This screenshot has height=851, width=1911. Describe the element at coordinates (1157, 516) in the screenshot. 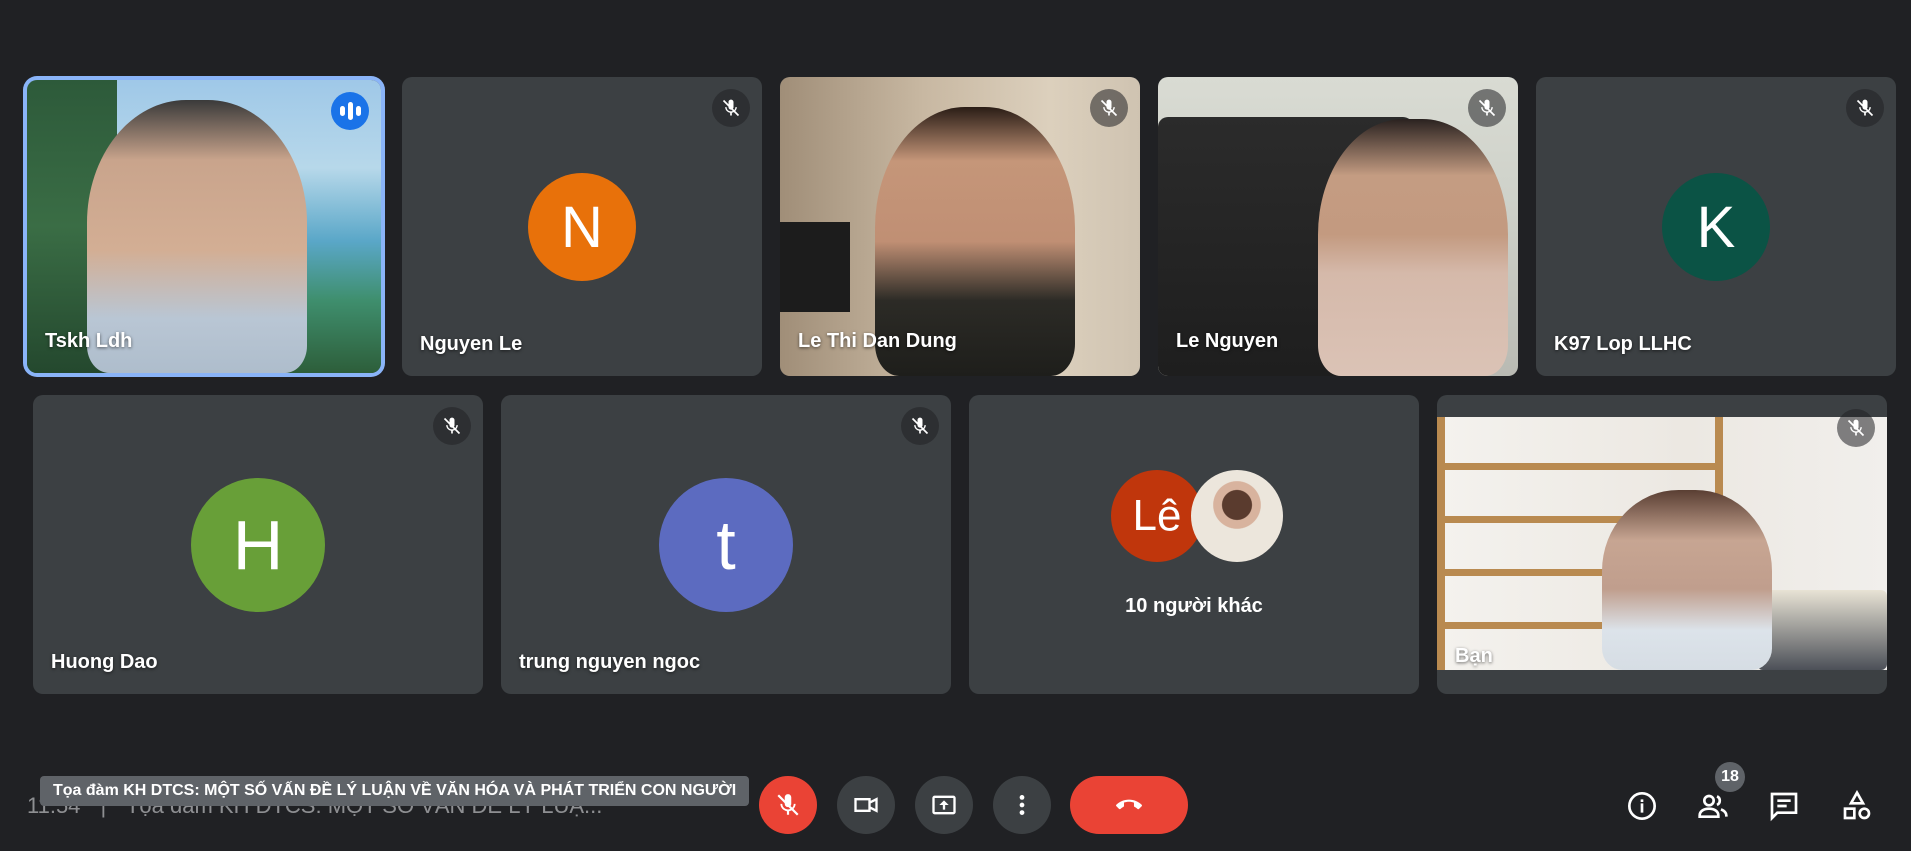

I see `avatar: Lê` at that location.